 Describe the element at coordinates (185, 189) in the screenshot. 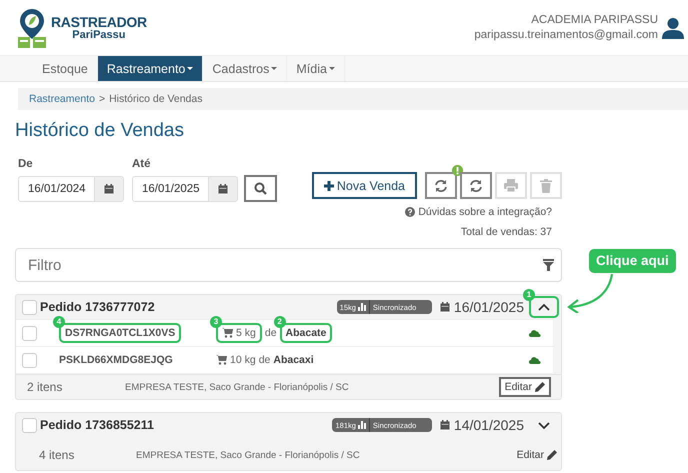

I see `date-field: 16/01/2025` at that location.